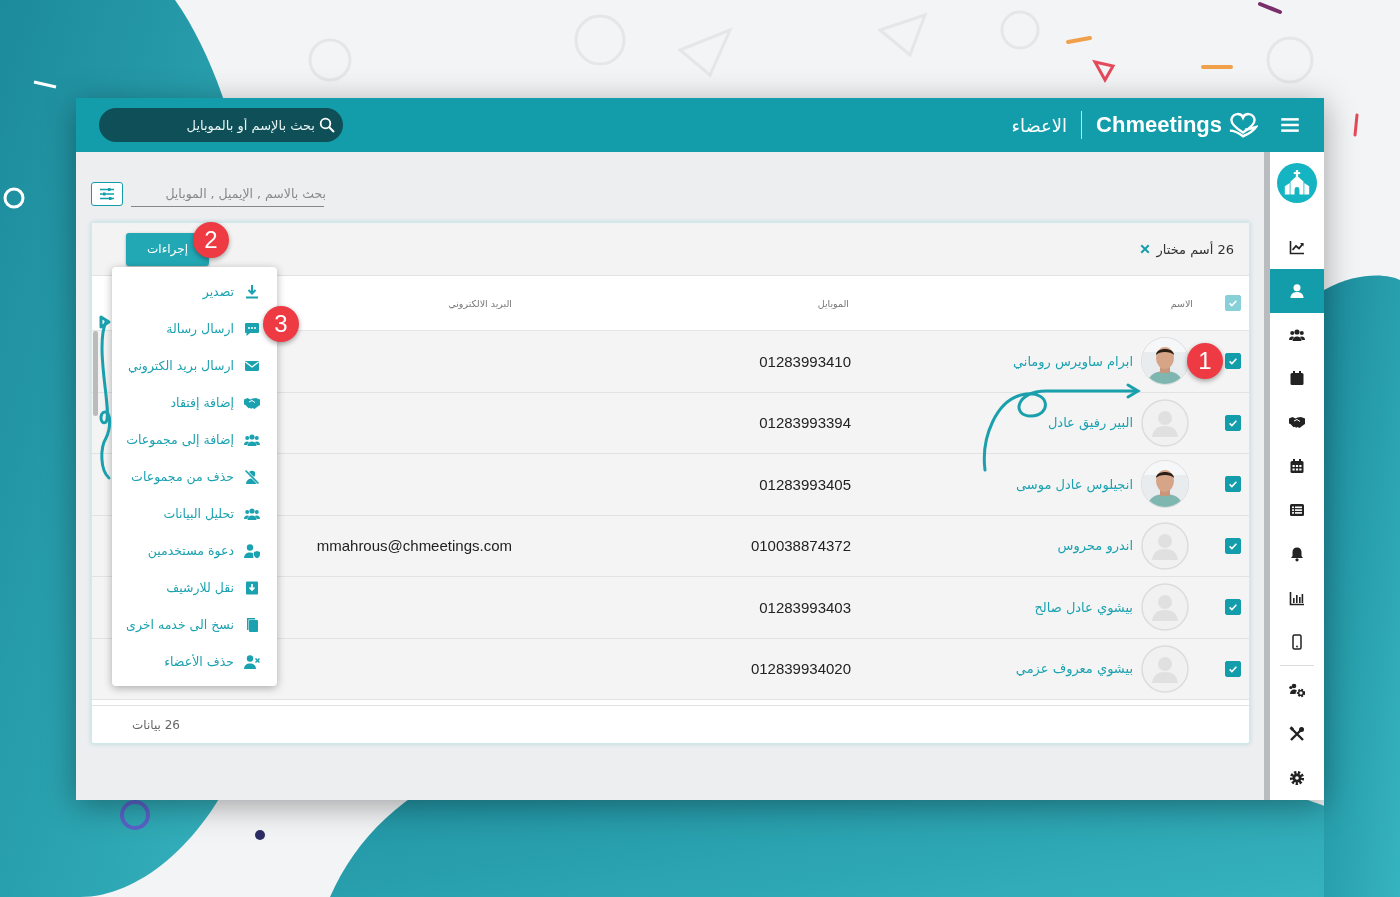  I want to click on copy-icon, so click(252, 624).